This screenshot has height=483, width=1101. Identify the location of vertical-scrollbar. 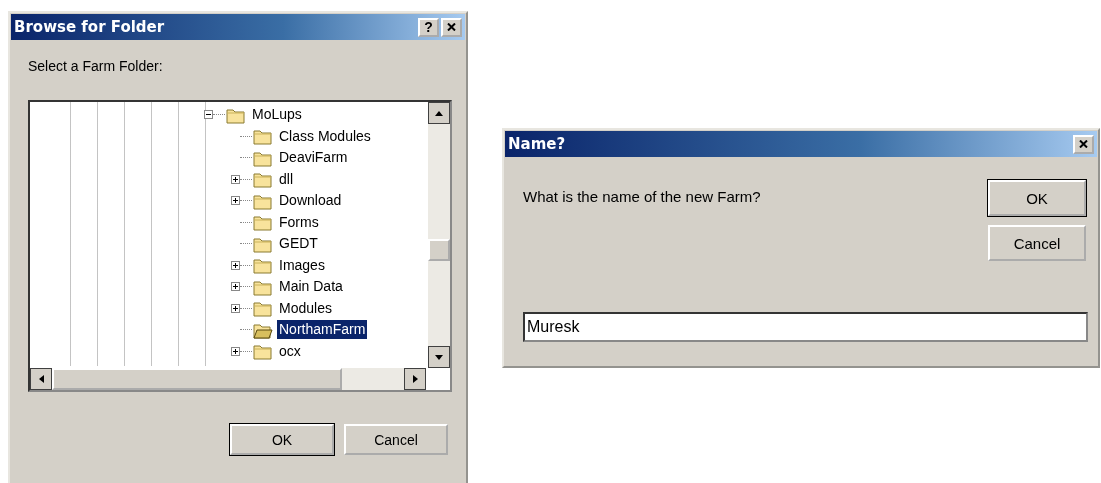
(439, 235).